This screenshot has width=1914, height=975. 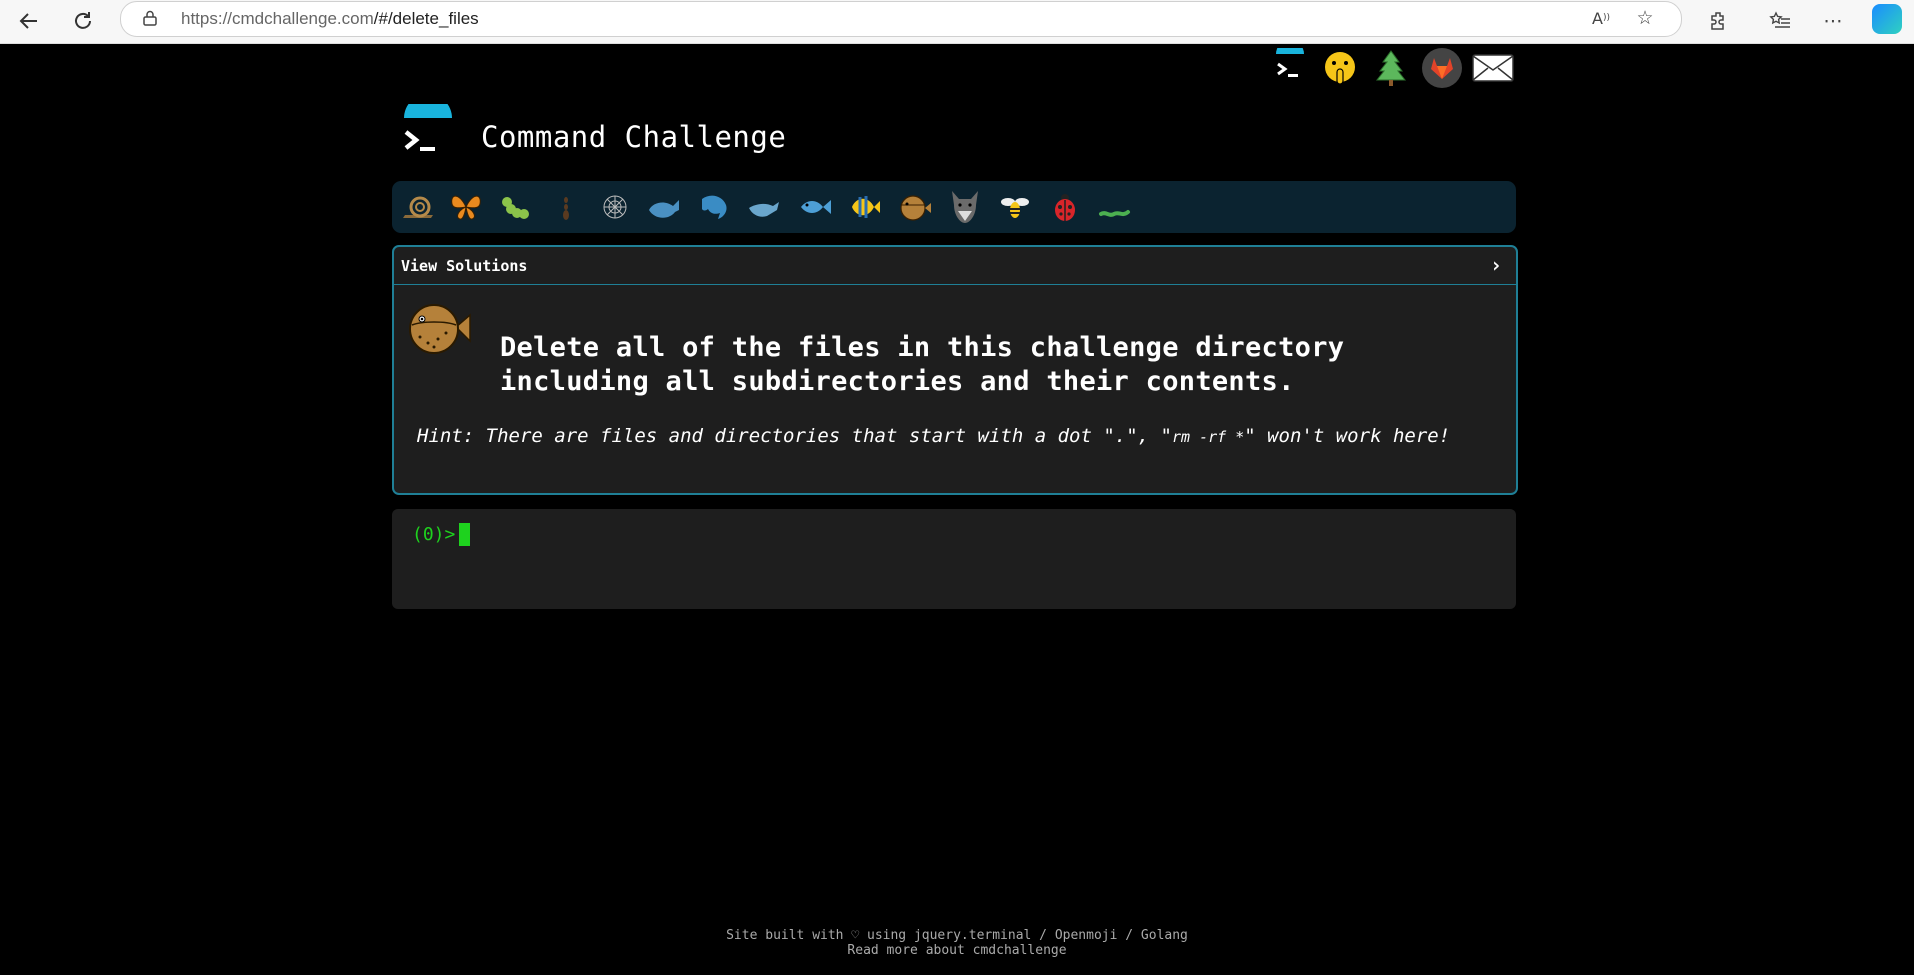 I want to click on more-menu-icon: ⋯, so click(x=1833, y=21).